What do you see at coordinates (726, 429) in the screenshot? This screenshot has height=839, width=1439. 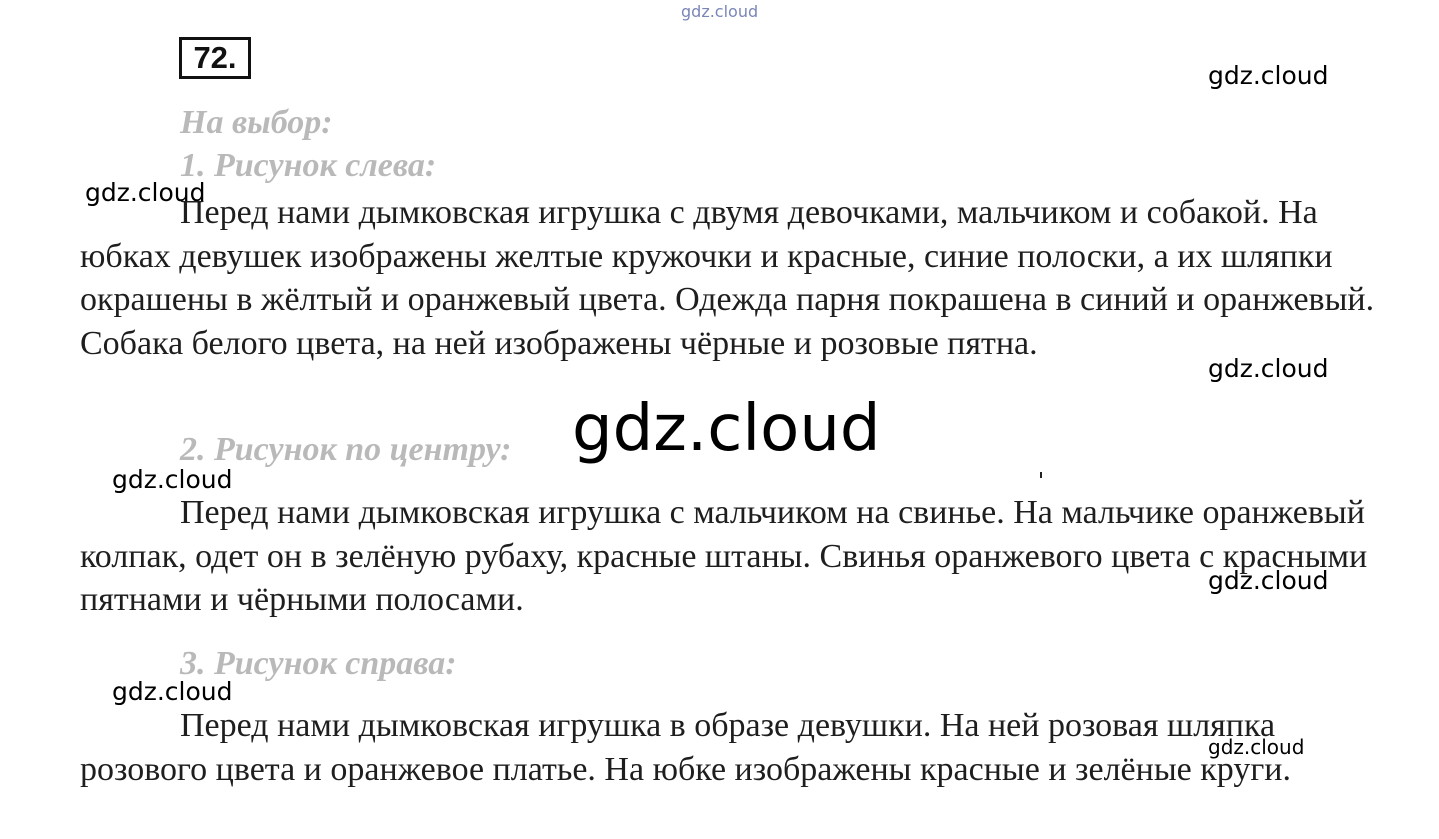 I see `watermark-large: gdz.cloud` at bounding box center [726, 429].